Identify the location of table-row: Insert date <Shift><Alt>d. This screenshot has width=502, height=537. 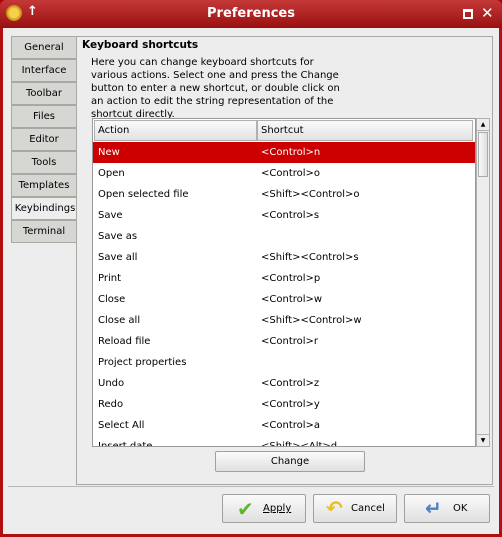
(284, 441).